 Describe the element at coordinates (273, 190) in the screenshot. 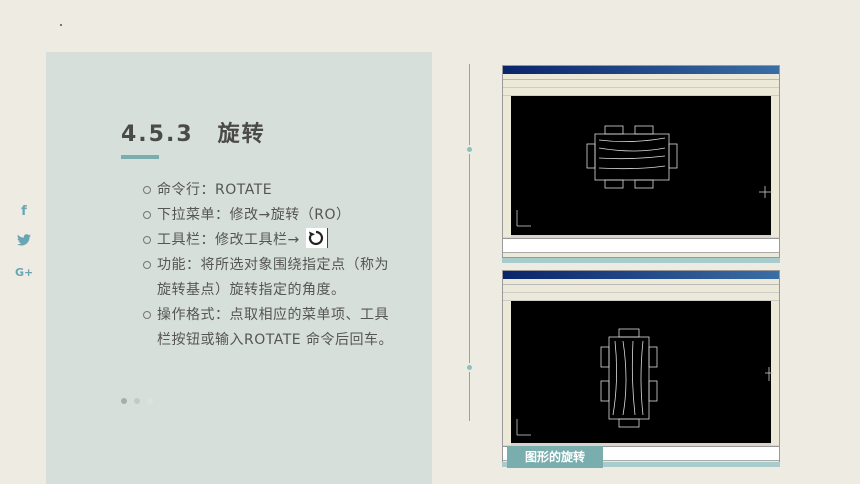

I see `list-item: 命令行：ROTATE` at that location.